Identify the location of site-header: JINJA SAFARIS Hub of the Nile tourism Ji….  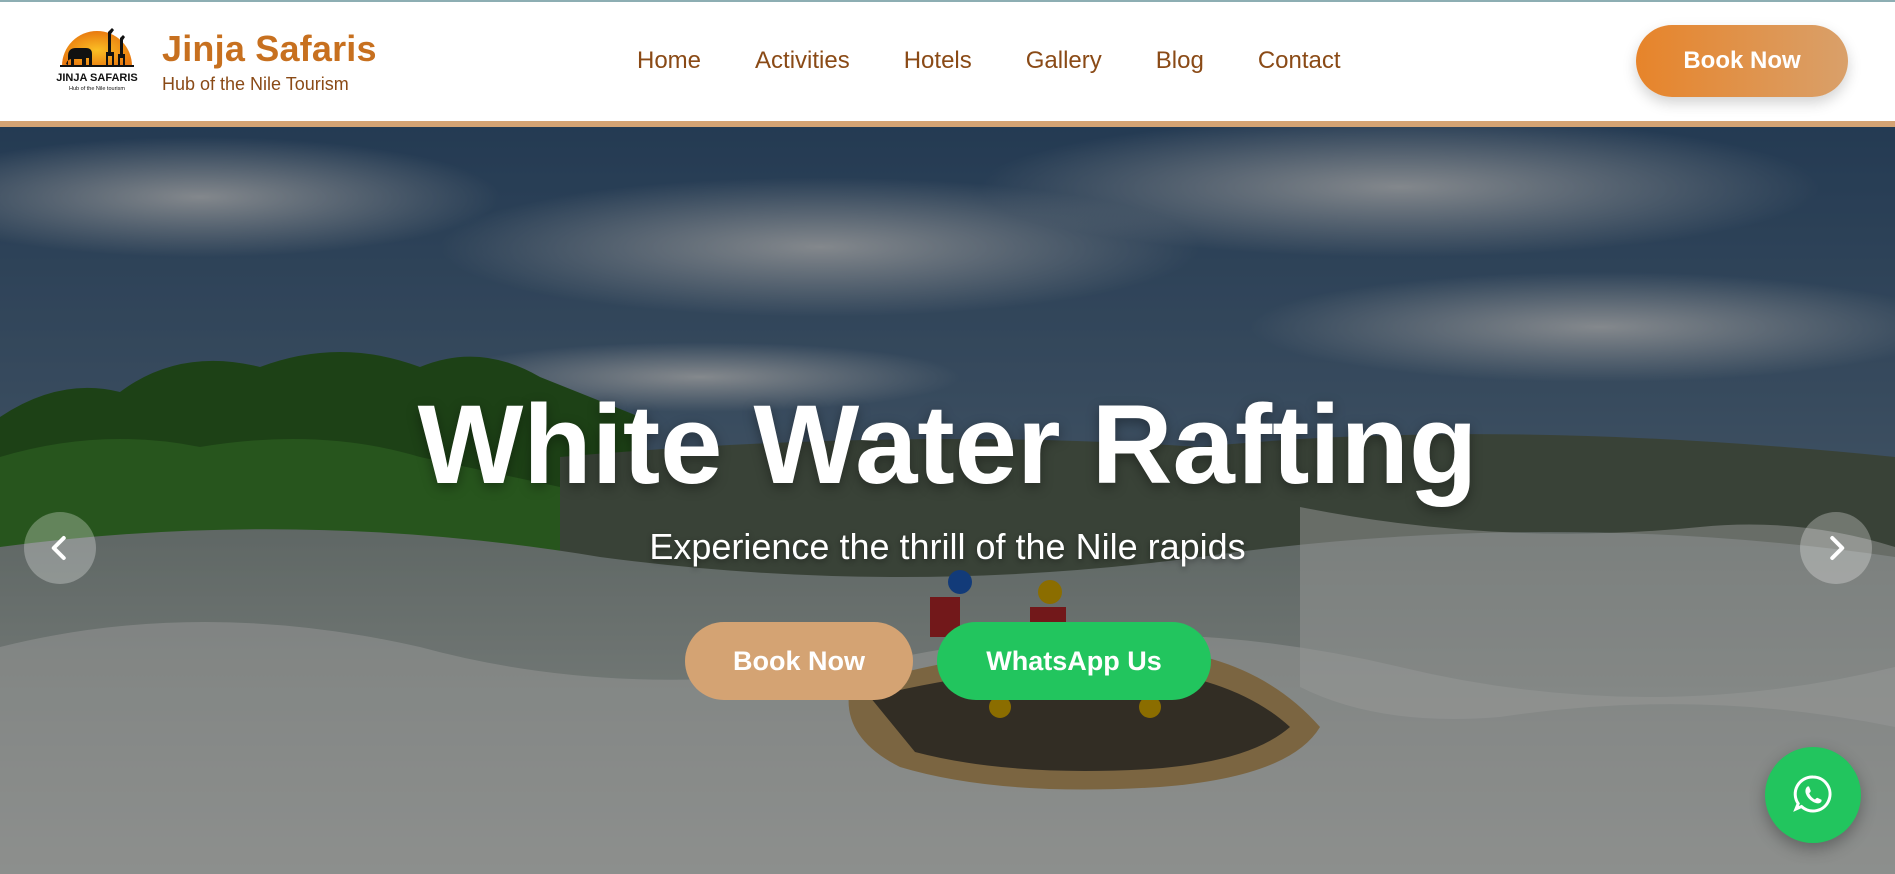
(947, 63).